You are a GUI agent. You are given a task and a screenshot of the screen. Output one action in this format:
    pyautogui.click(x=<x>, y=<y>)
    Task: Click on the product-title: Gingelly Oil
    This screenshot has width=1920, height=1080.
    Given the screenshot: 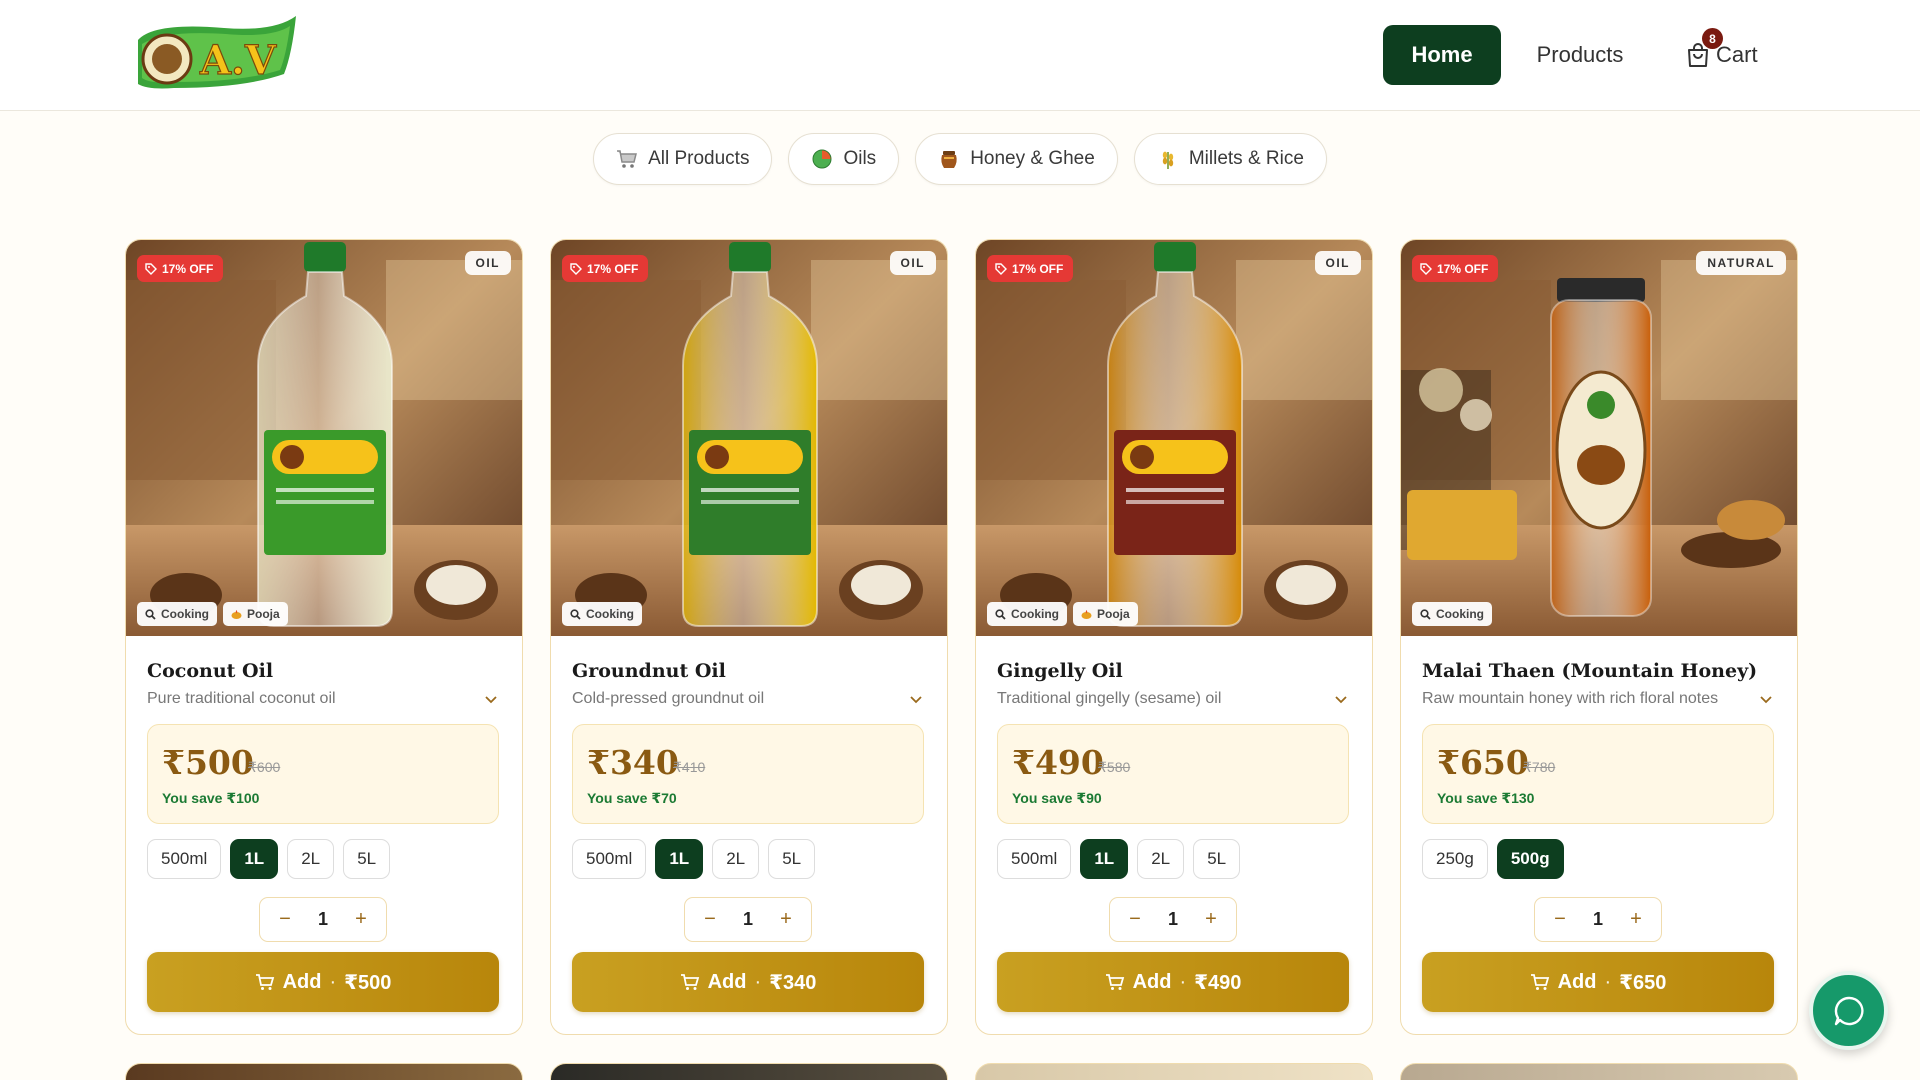 What is the action you would take?
    pyautogui.click(x=1060, y=671)
    